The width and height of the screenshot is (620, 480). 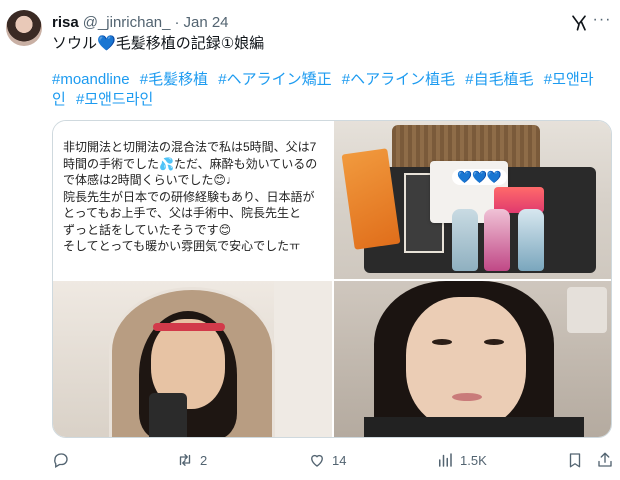 What do you see at coordinates (499, 79) in the screenshot?
I see `hashtag-link: #自毛植毛` at bounding box center [499, 79].